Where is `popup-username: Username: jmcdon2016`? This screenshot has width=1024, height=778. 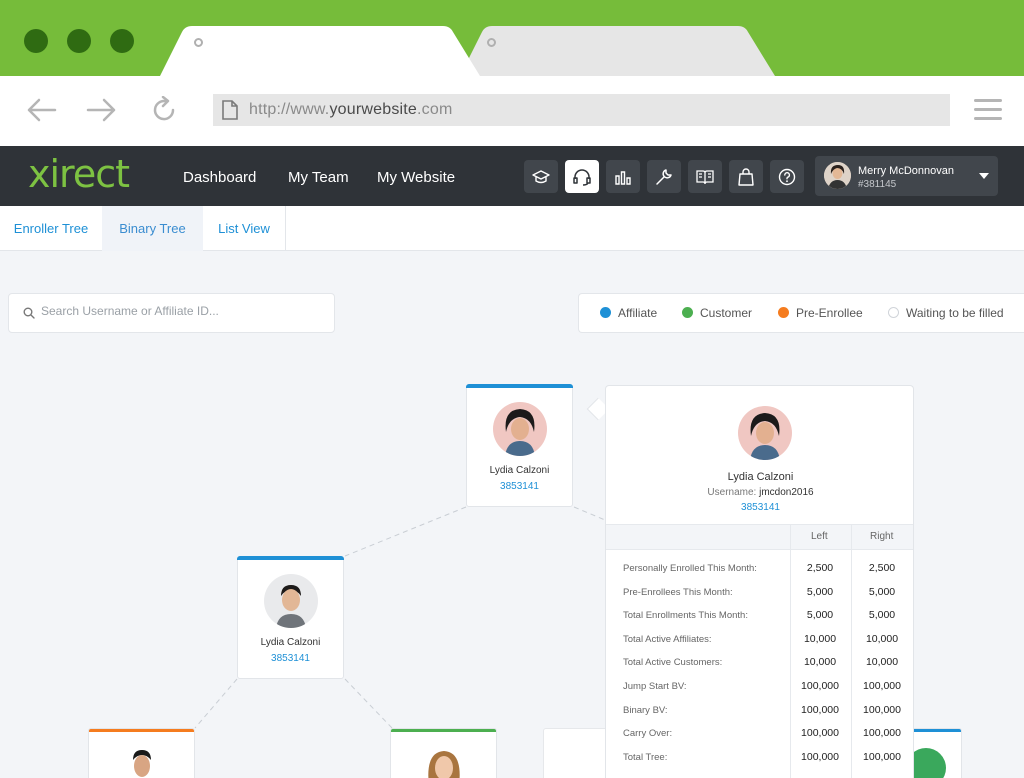
popup-username: Username: jmcdon2016 is located at coordinates (760, 492).